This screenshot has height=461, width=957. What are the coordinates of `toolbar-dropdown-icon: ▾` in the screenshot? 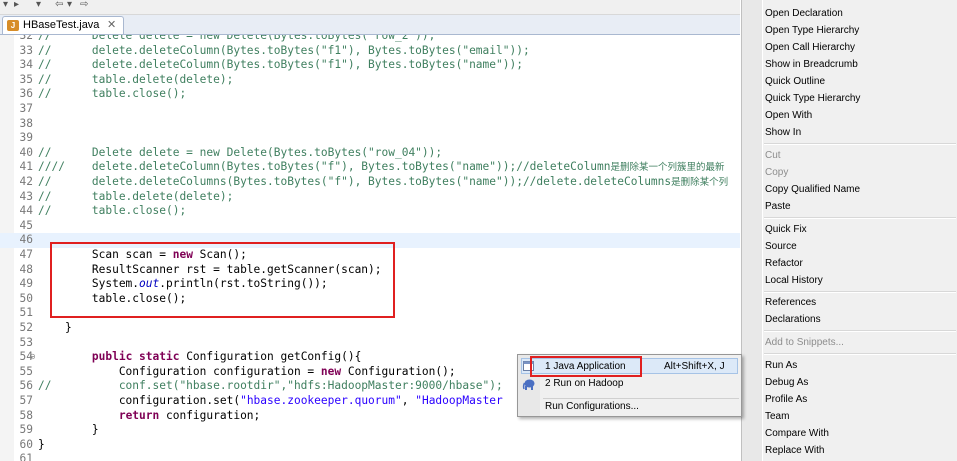 It's located at (38, 5).